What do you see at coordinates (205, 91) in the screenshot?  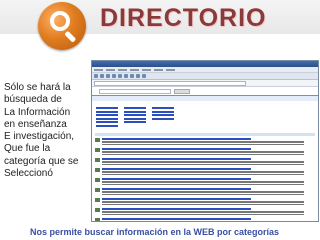 I see `search-header` at bounding box center [205, 91].